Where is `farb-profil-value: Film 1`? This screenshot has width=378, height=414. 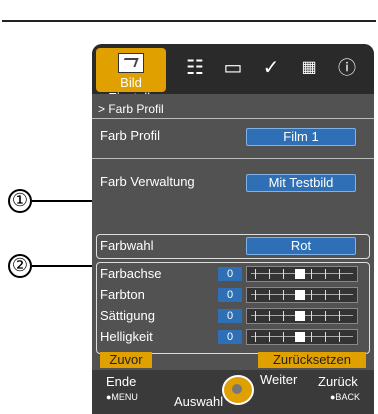 farb-profil-value: Film 1 is located at coordinates (301, 137).